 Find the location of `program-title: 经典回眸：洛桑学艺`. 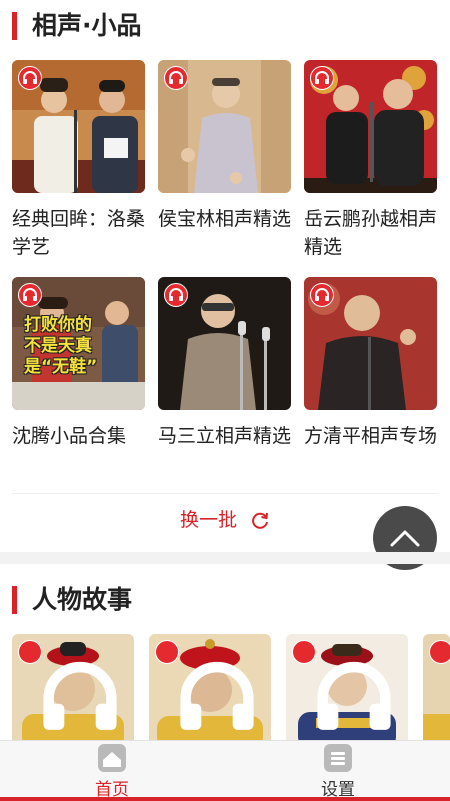

program-title: 经典回眸：洛桑学艺 is located at coordinates (81, 233).